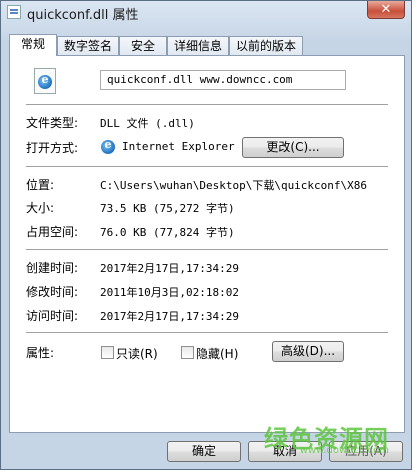 The width and height of the screenshot is (412, 470). Describe the element at coordinates (45, 81) in the screenshot. I see `ie-file-icon` at that location.